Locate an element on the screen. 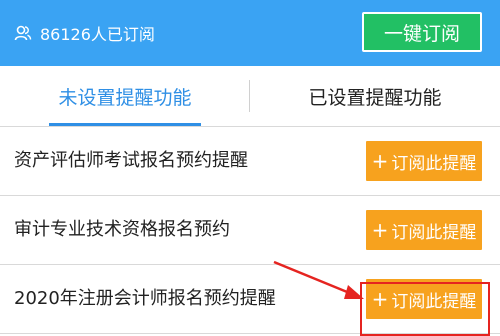 This screenshot has width=500, height=336. subscriber-count-text: 86126人已订阅 is located at coordinates (97, 34).